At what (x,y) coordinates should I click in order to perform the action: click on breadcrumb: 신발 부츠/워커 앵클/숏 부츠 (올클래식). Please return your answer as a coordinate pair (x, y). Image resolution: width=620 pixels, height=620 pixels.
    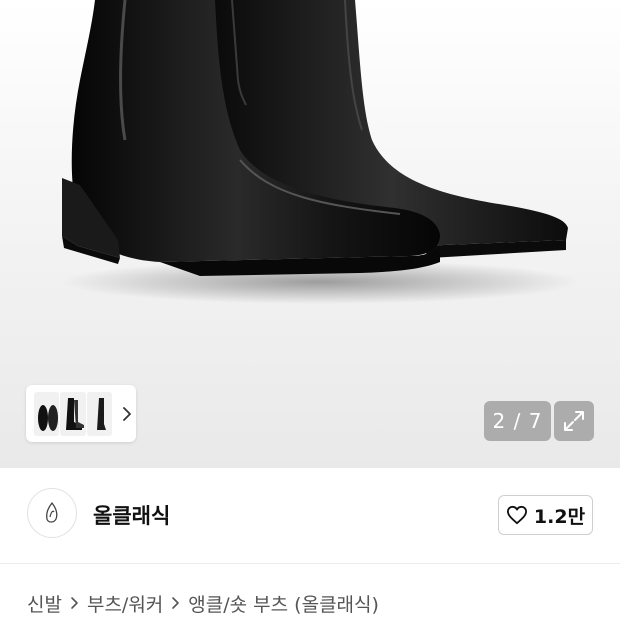
    Looking at the image, I should click on (203, 603).